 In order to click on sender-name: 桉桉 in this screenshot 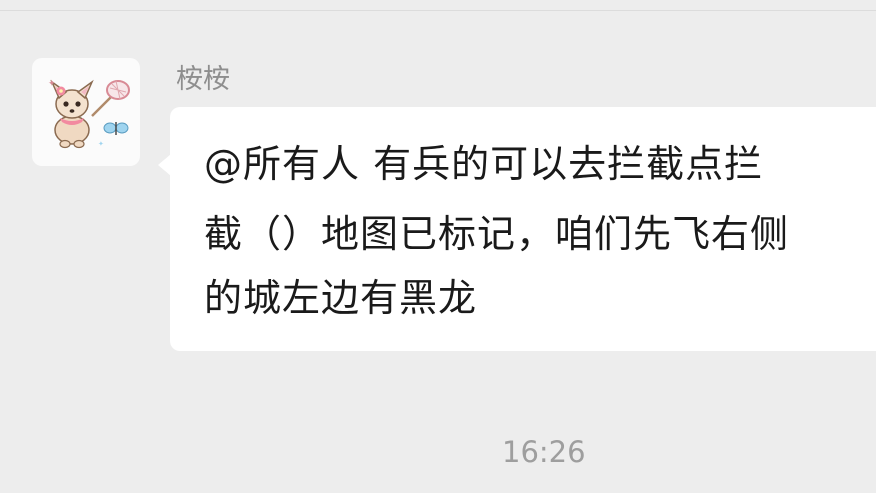, I will do `click(203, 79)`.